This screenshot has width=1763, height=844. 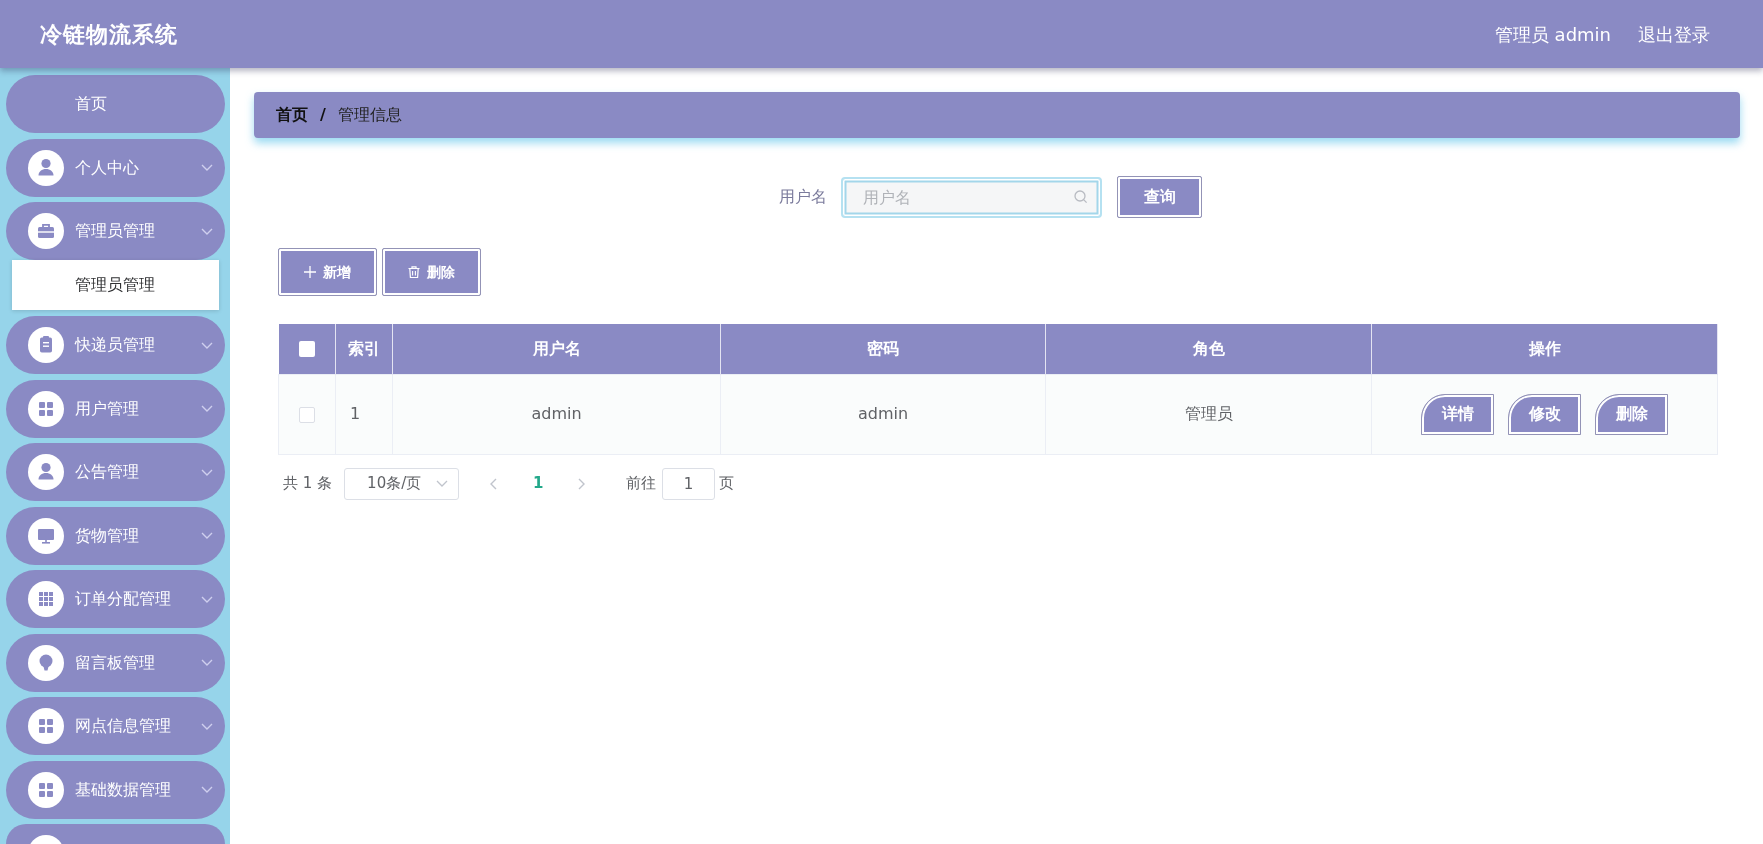 I want to click on page-input: 1, so click(x=689, y=483).